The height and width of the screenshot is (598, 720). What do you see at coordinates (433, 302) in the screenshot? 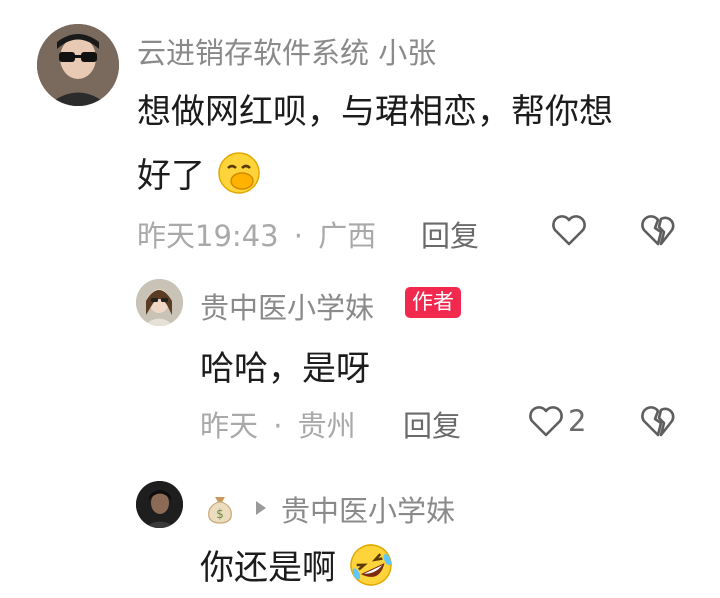
I see `author-badge: 作者` at bounding box center [433, 302].